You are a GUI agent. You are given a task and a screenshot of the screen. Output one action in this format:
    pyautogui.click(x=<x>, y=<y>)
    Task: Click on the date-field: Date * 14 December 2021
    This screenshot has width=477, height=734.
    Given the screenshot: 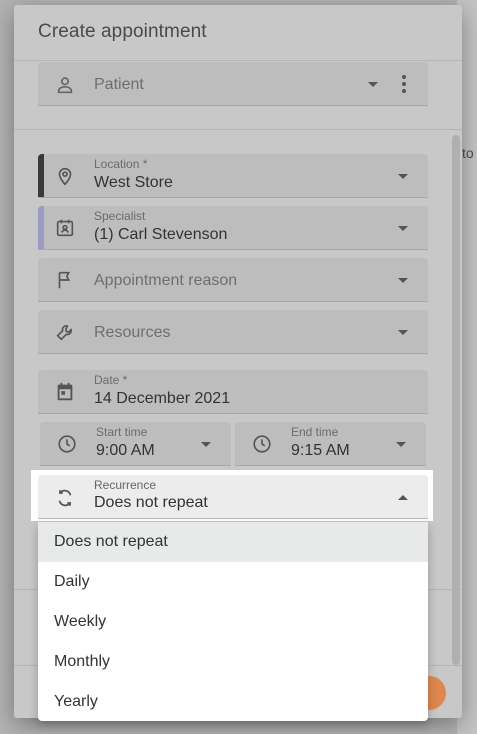 What is the action you would take?
    pyautogui.click(x=233, y=392)
    